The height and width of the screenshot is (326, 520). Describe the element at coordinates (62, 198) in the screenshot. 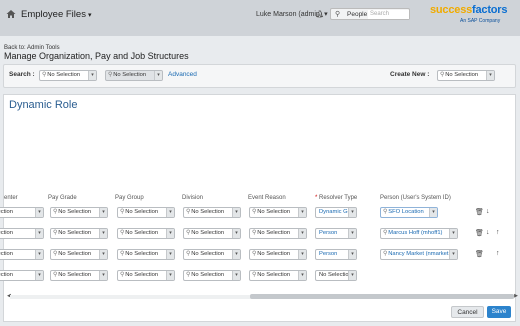

I see `column-header-pay-grade: Pay Grade` at that location.